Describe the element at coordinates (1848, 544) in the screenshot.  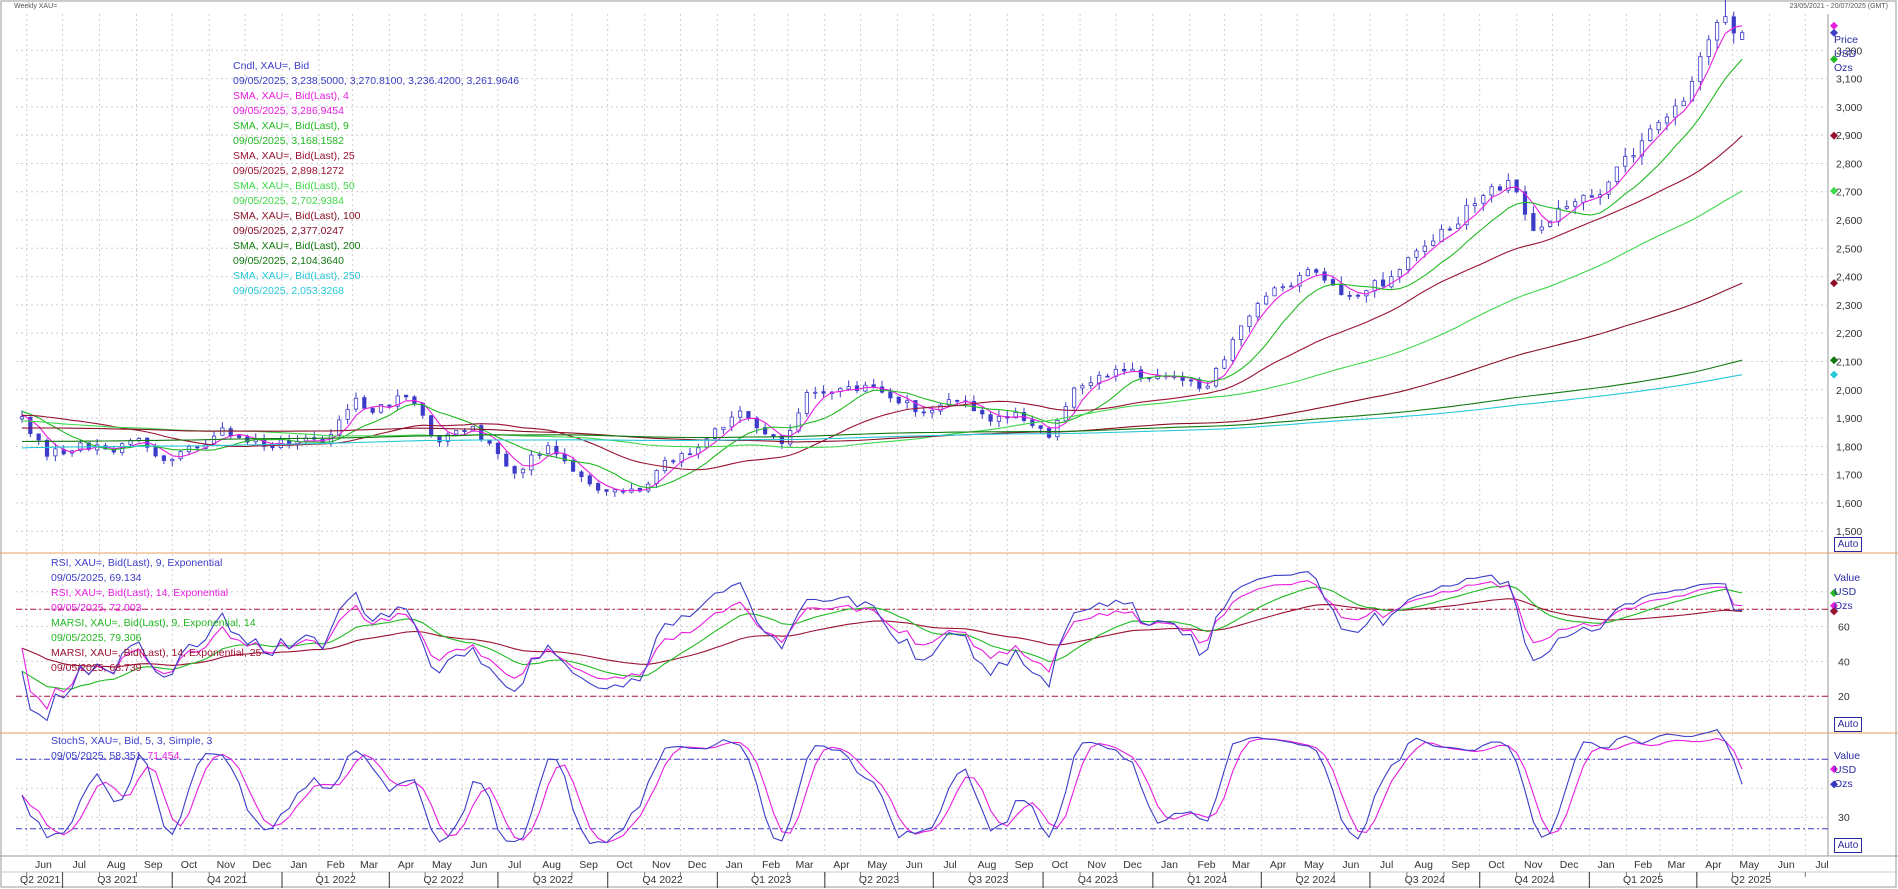
I see `price-auto-scale-button: Auto` at that location.